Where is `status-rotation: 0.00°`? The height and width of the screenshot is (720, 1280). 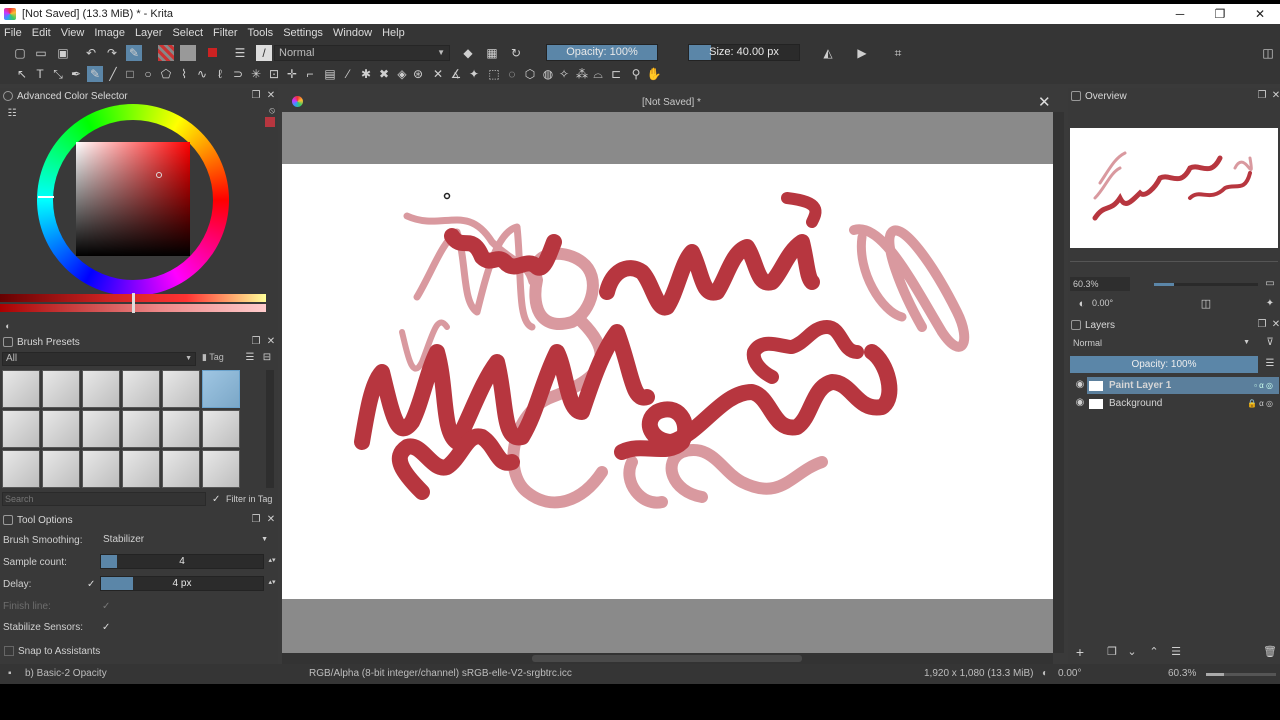 status-rotation: 0.00° is located at coordinates (1069, 673).